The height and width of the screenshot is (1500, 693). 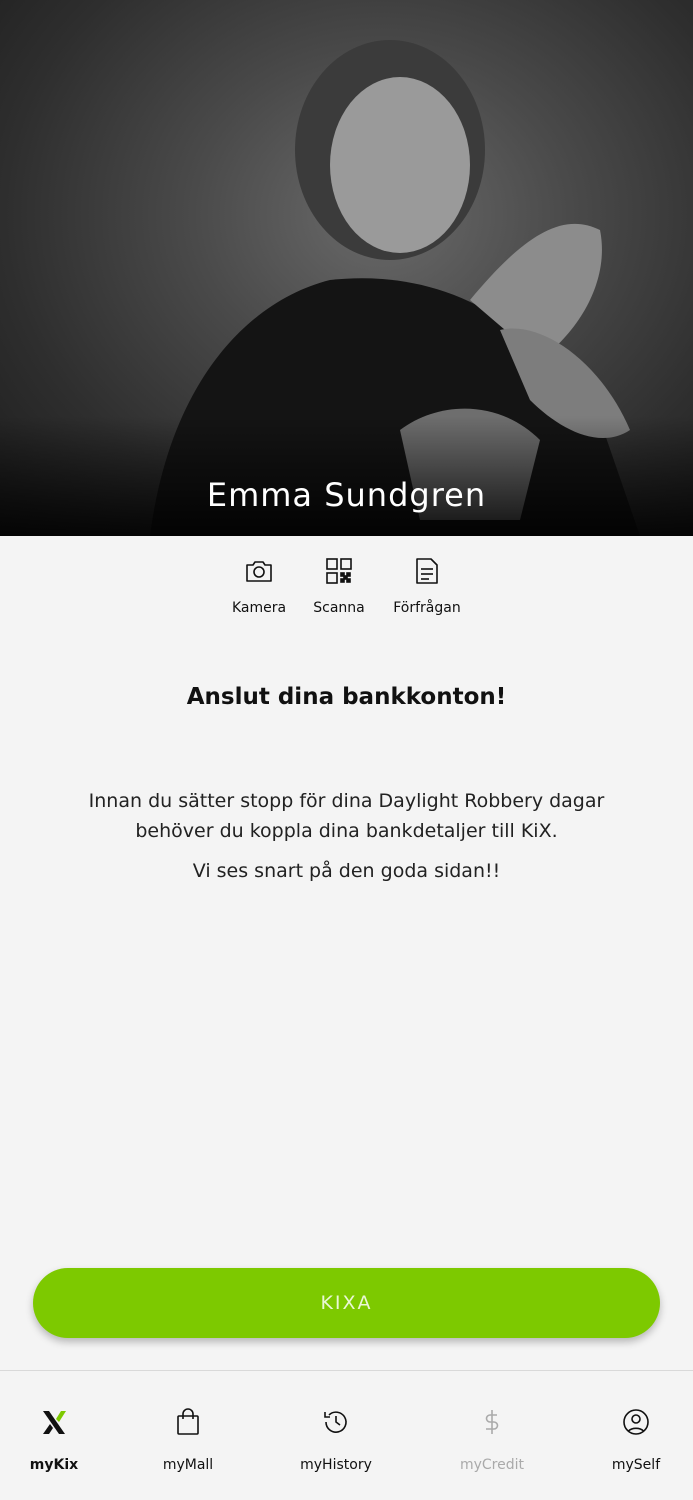 What do you see at coordinates (335, 1422) in the screenshot?
I see `history-icon` at bounding box center [335, 1422].